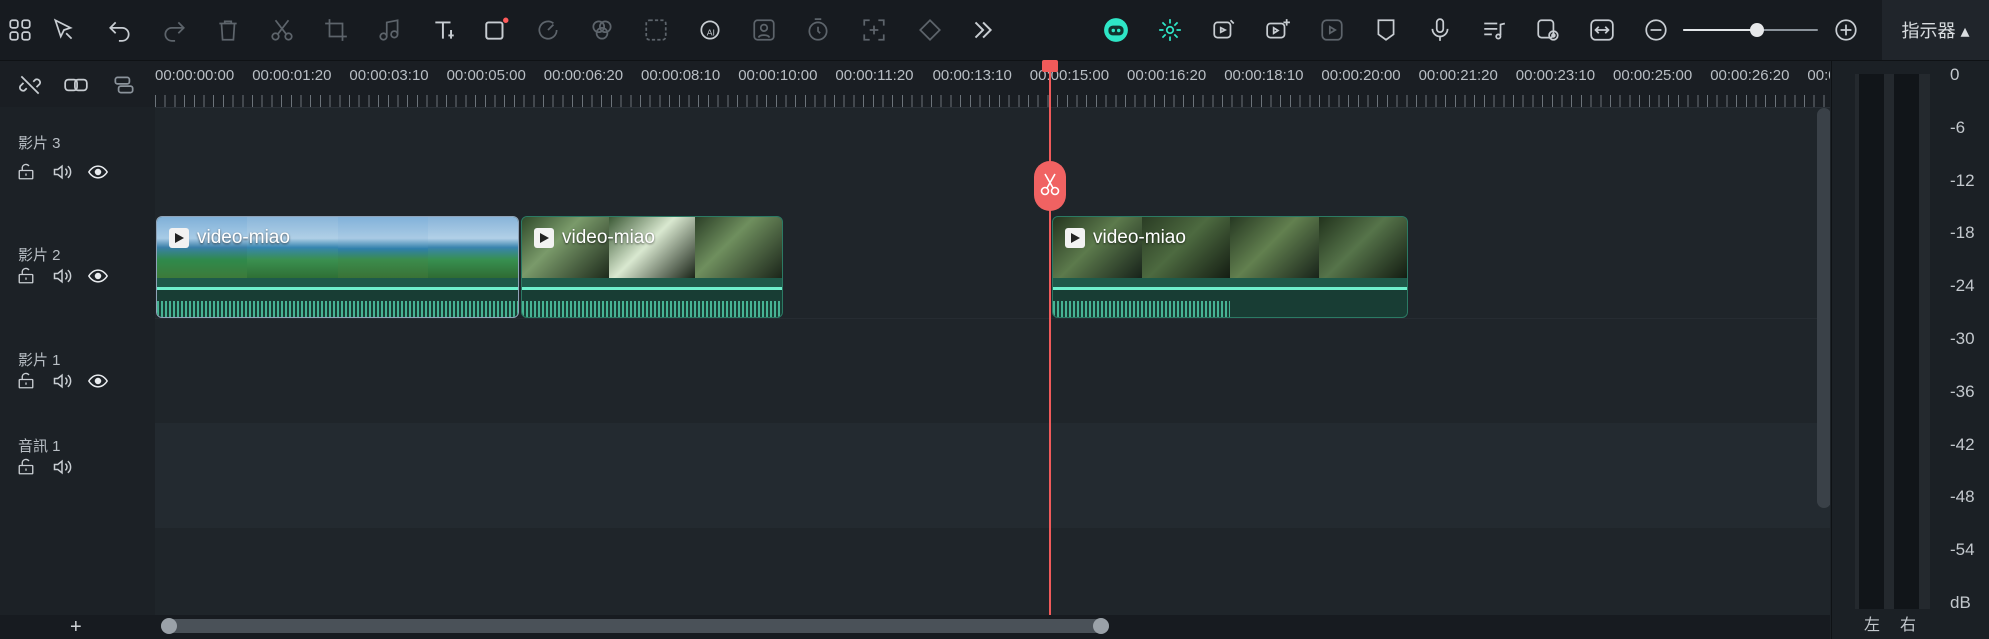 The image size is (1989, 639). What do you see at coordinates (120, 30) in the screenshot?
I see `undo-icon` at bounding box center [120, 30].